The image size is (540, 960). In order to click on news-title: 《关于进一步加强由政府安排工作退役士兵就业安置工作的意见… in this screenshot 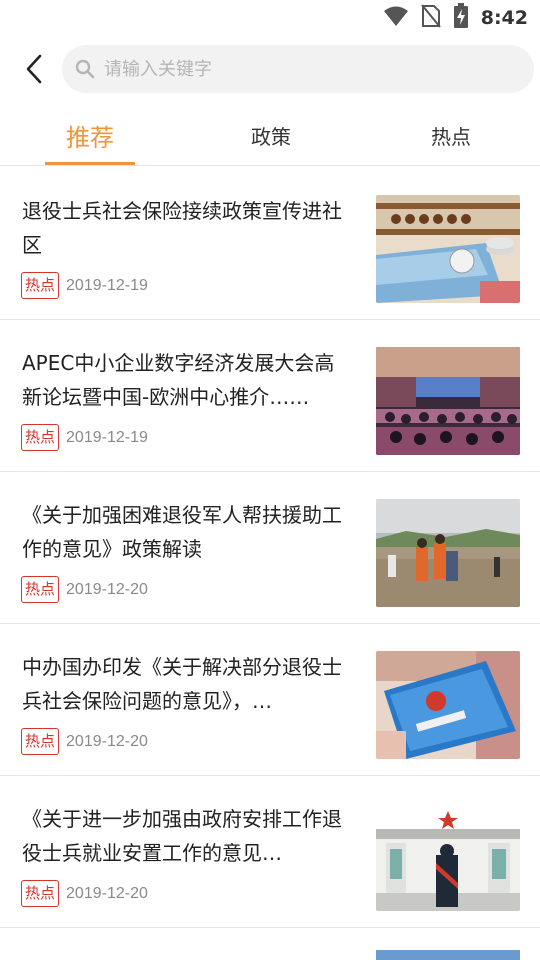, I will do `click(182, 836)`.